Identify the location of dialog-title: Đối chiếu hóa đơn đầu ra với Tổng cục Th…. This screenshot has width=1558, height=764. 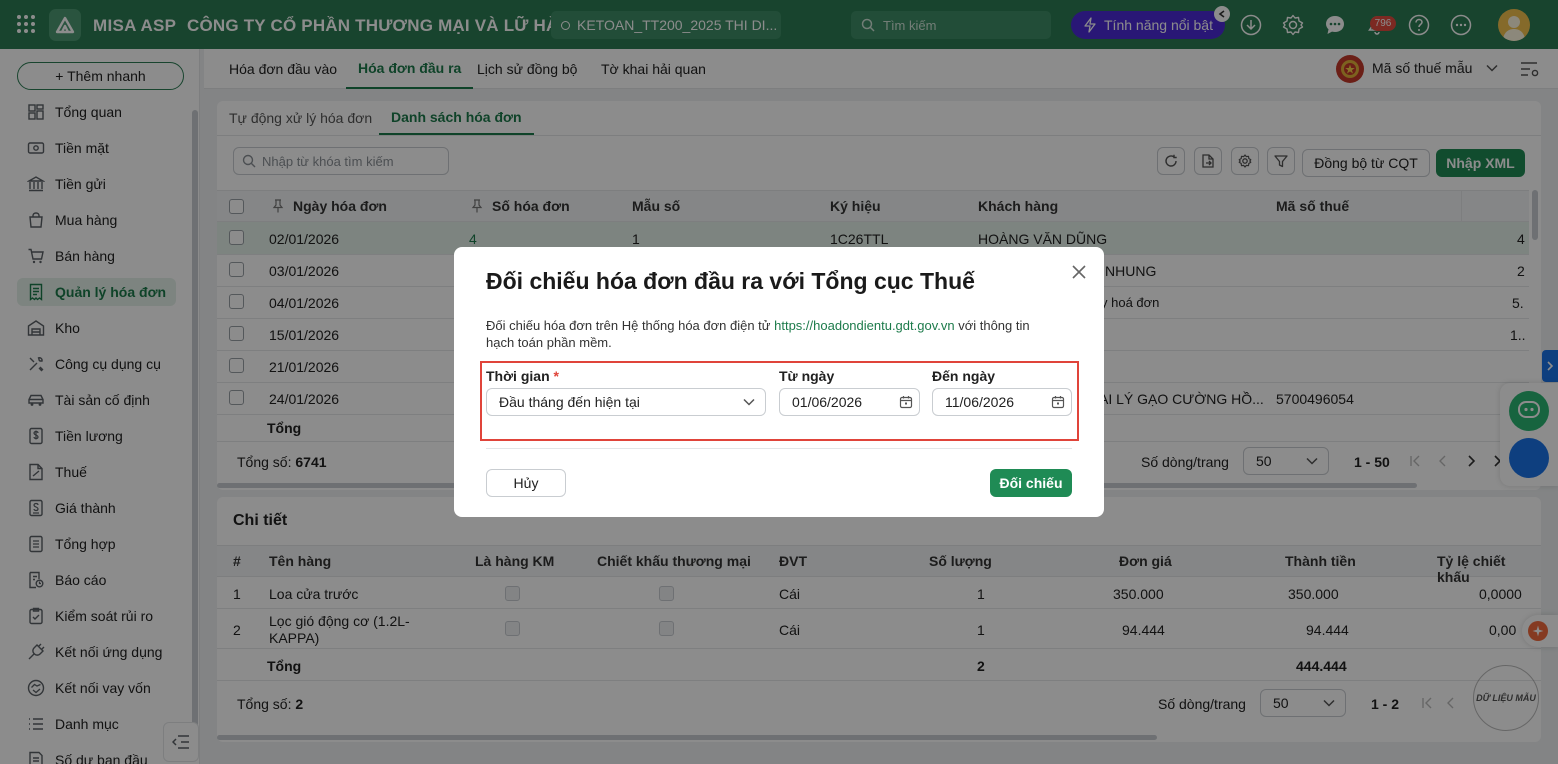
(730, 281).